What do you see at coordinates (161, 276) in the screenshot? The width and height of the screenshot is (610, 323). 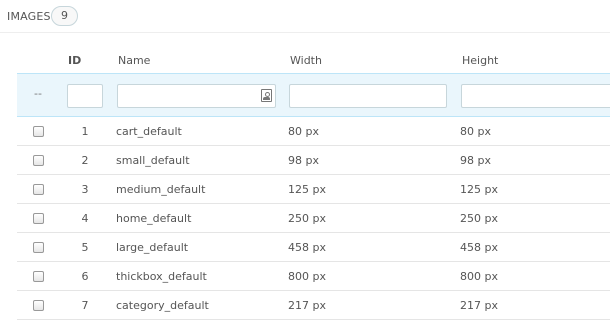 I see `cell-name: thickbox_default` at bounding box center [161, 276].